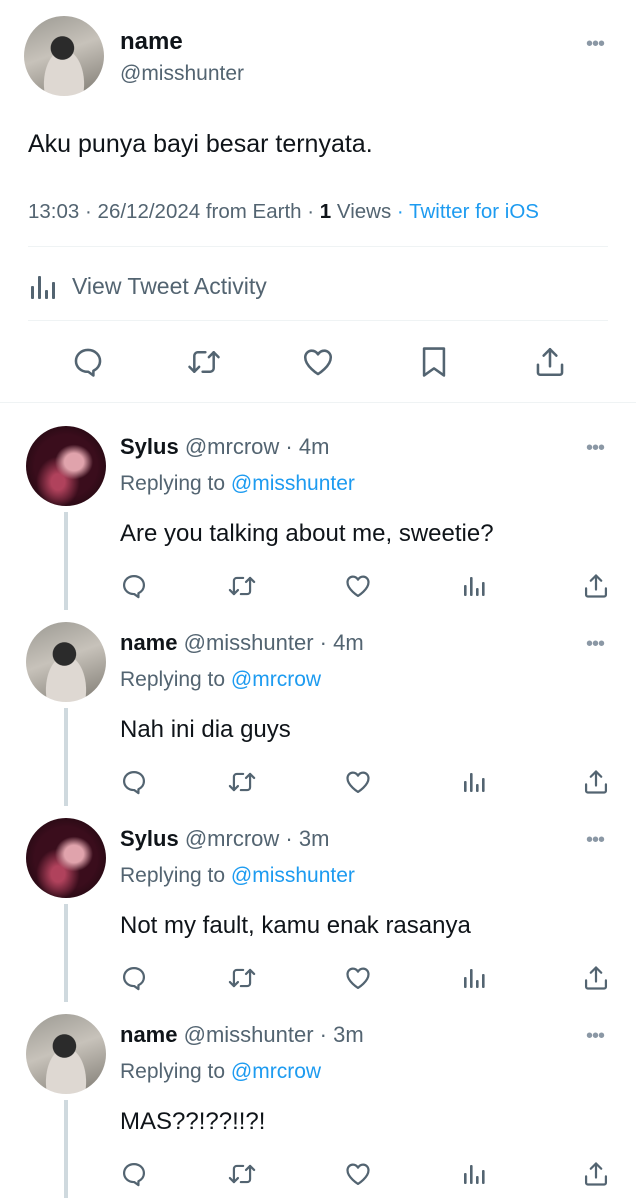  Describe the element at coordinates (54, 211) in the screenshot. I see `tweet-time: 13:03` at that location.